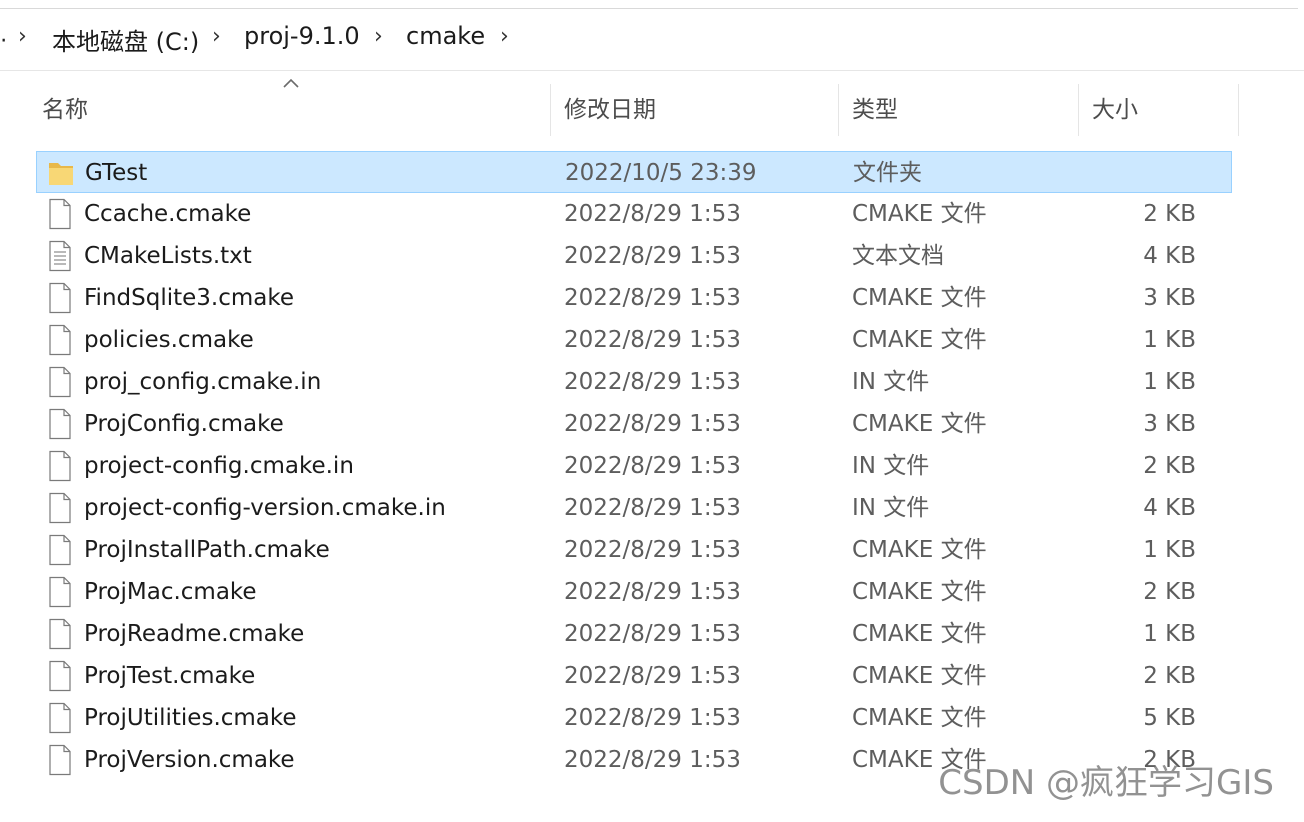  I want to click on file-row: ProjTest.cmake 2022/8/29 1:53 CMAKE 文件 2 KB, so click(634, 676).